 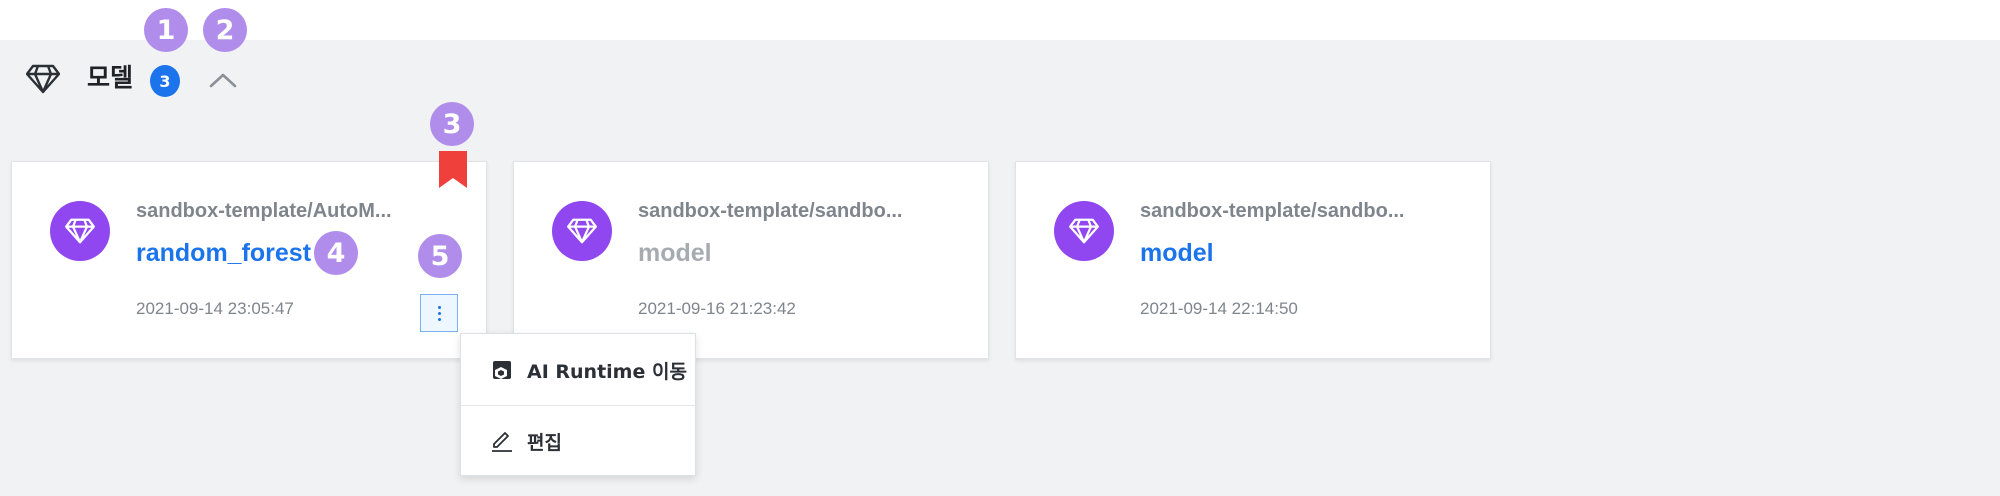 I want to click on menu-item-ai-runtime: AI Runtime 이동, so click(x=578, y=370).